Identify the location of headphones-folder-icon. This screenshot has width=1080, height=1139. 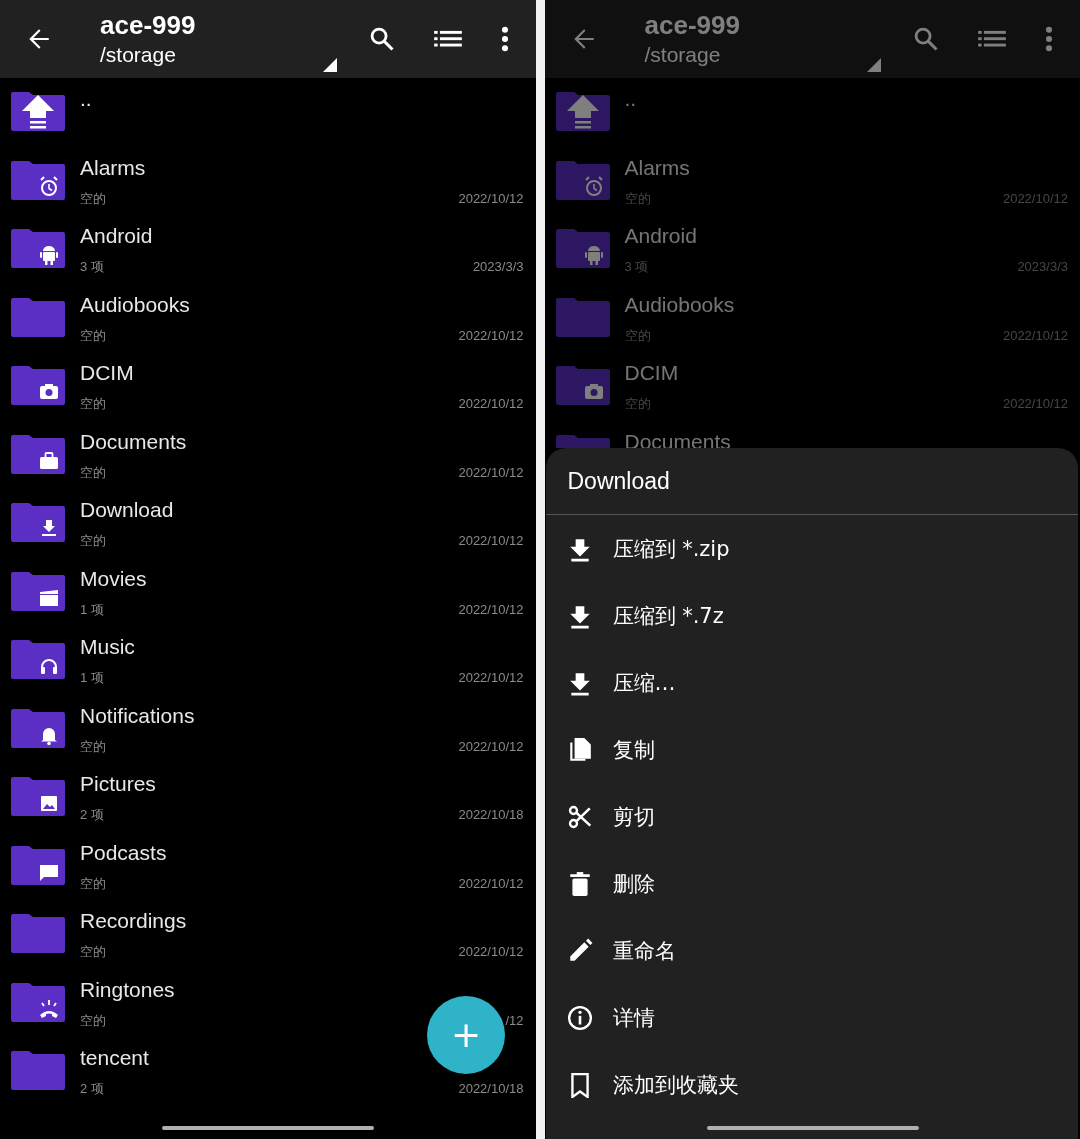
(38, 660).